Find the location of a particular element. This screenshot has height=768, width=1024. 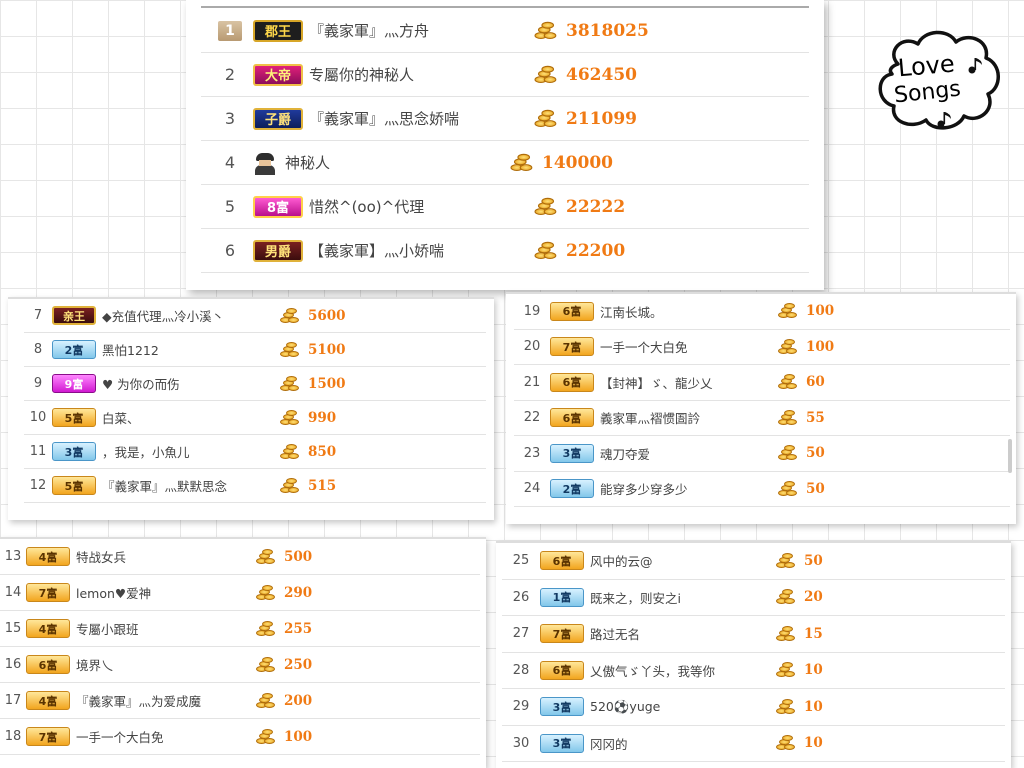

score-value: 250 is located at coordinates (298, 664).